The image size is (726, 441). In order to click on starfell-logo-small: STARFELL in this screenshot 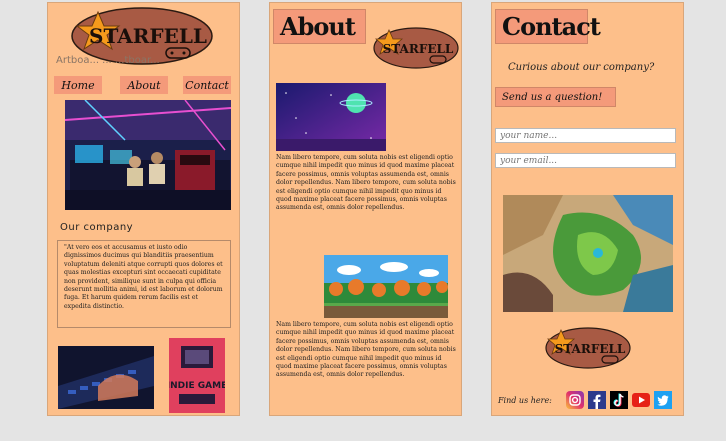, I will do `click(416, 48)`.